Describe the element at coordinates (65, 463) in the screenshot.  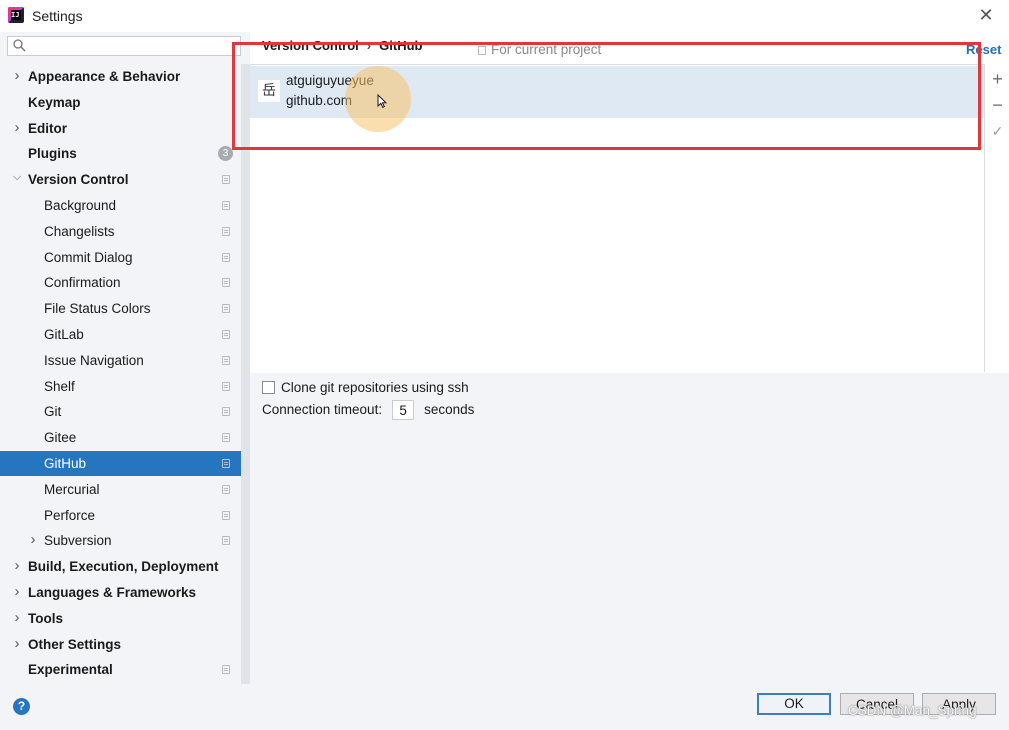
I see `sidebar-item-label: GitHub` at that location.